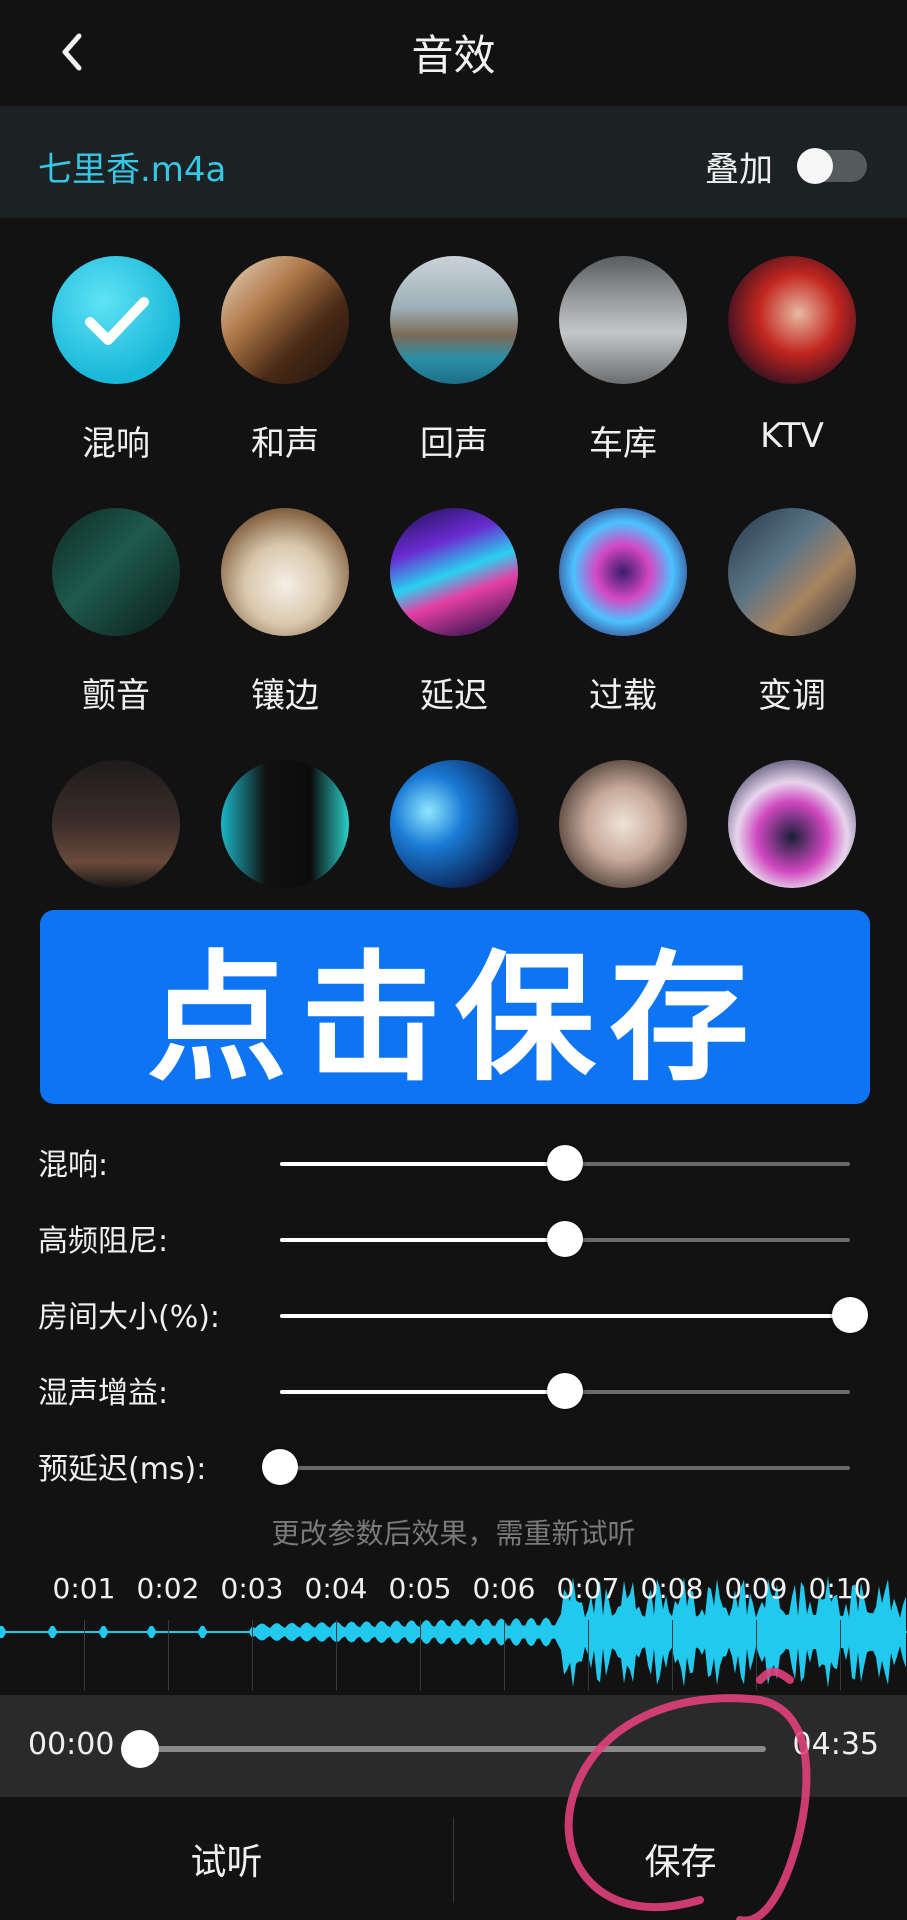 This screenshot has height=1920, width=907. I want to click on effect-harmony: 和声, so click(285, 360).